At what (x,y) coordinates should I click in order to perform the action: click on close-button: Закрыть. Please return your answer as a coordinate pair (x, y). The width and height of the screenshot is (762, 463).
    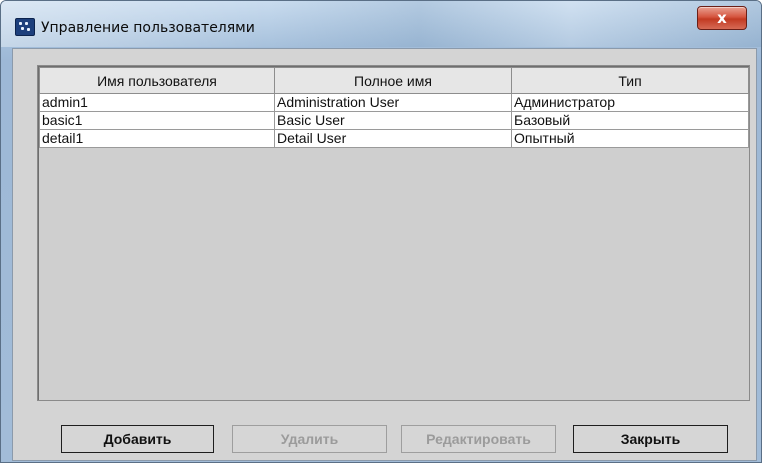
    Looking at the image, I should click on (650, 439).